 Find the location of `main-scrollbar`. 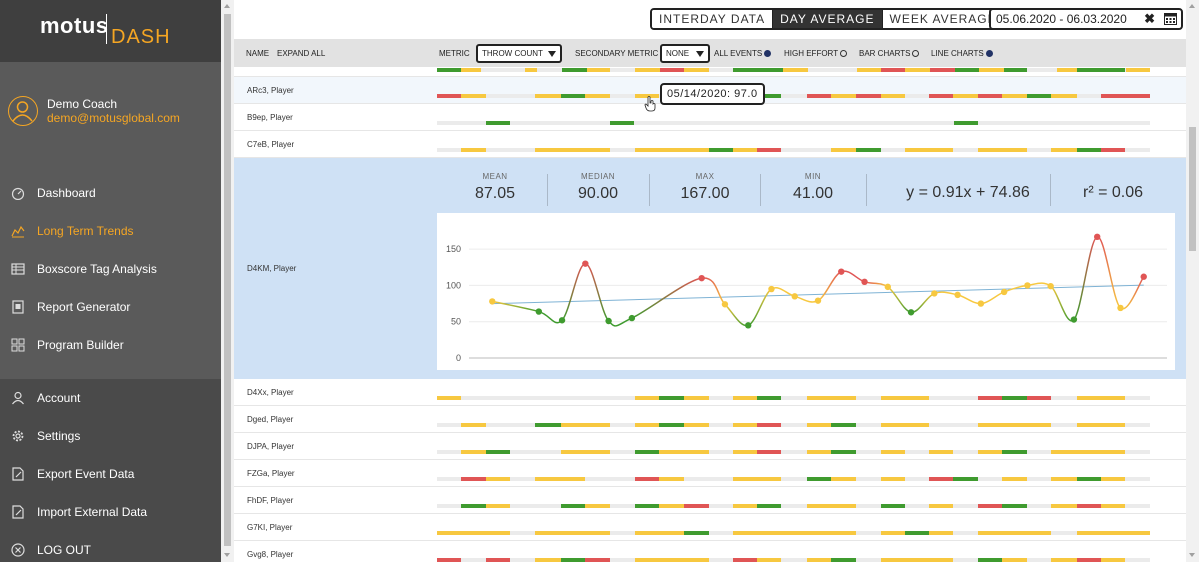

main-scrollbar is located at coordinates (1192, 281).